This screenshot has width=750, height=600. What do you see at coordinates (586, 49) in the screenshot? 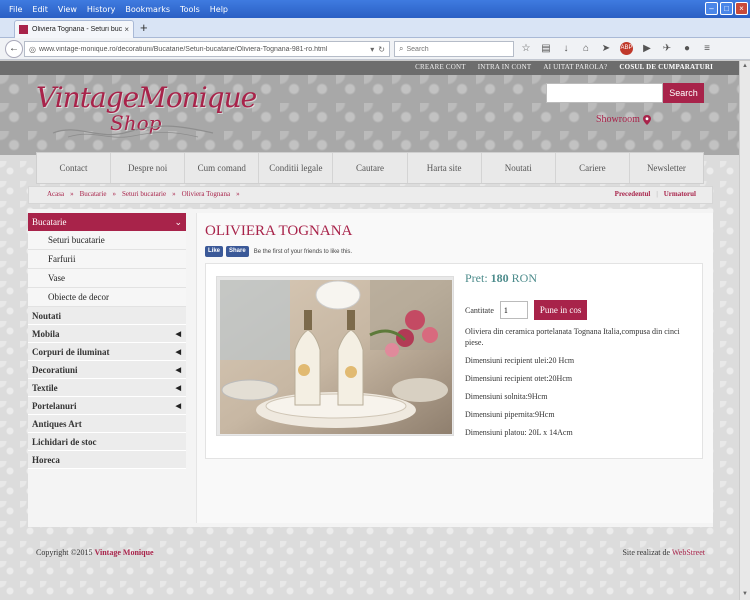
I see `home-icon: ⌂` at bounding box center [586, 49].